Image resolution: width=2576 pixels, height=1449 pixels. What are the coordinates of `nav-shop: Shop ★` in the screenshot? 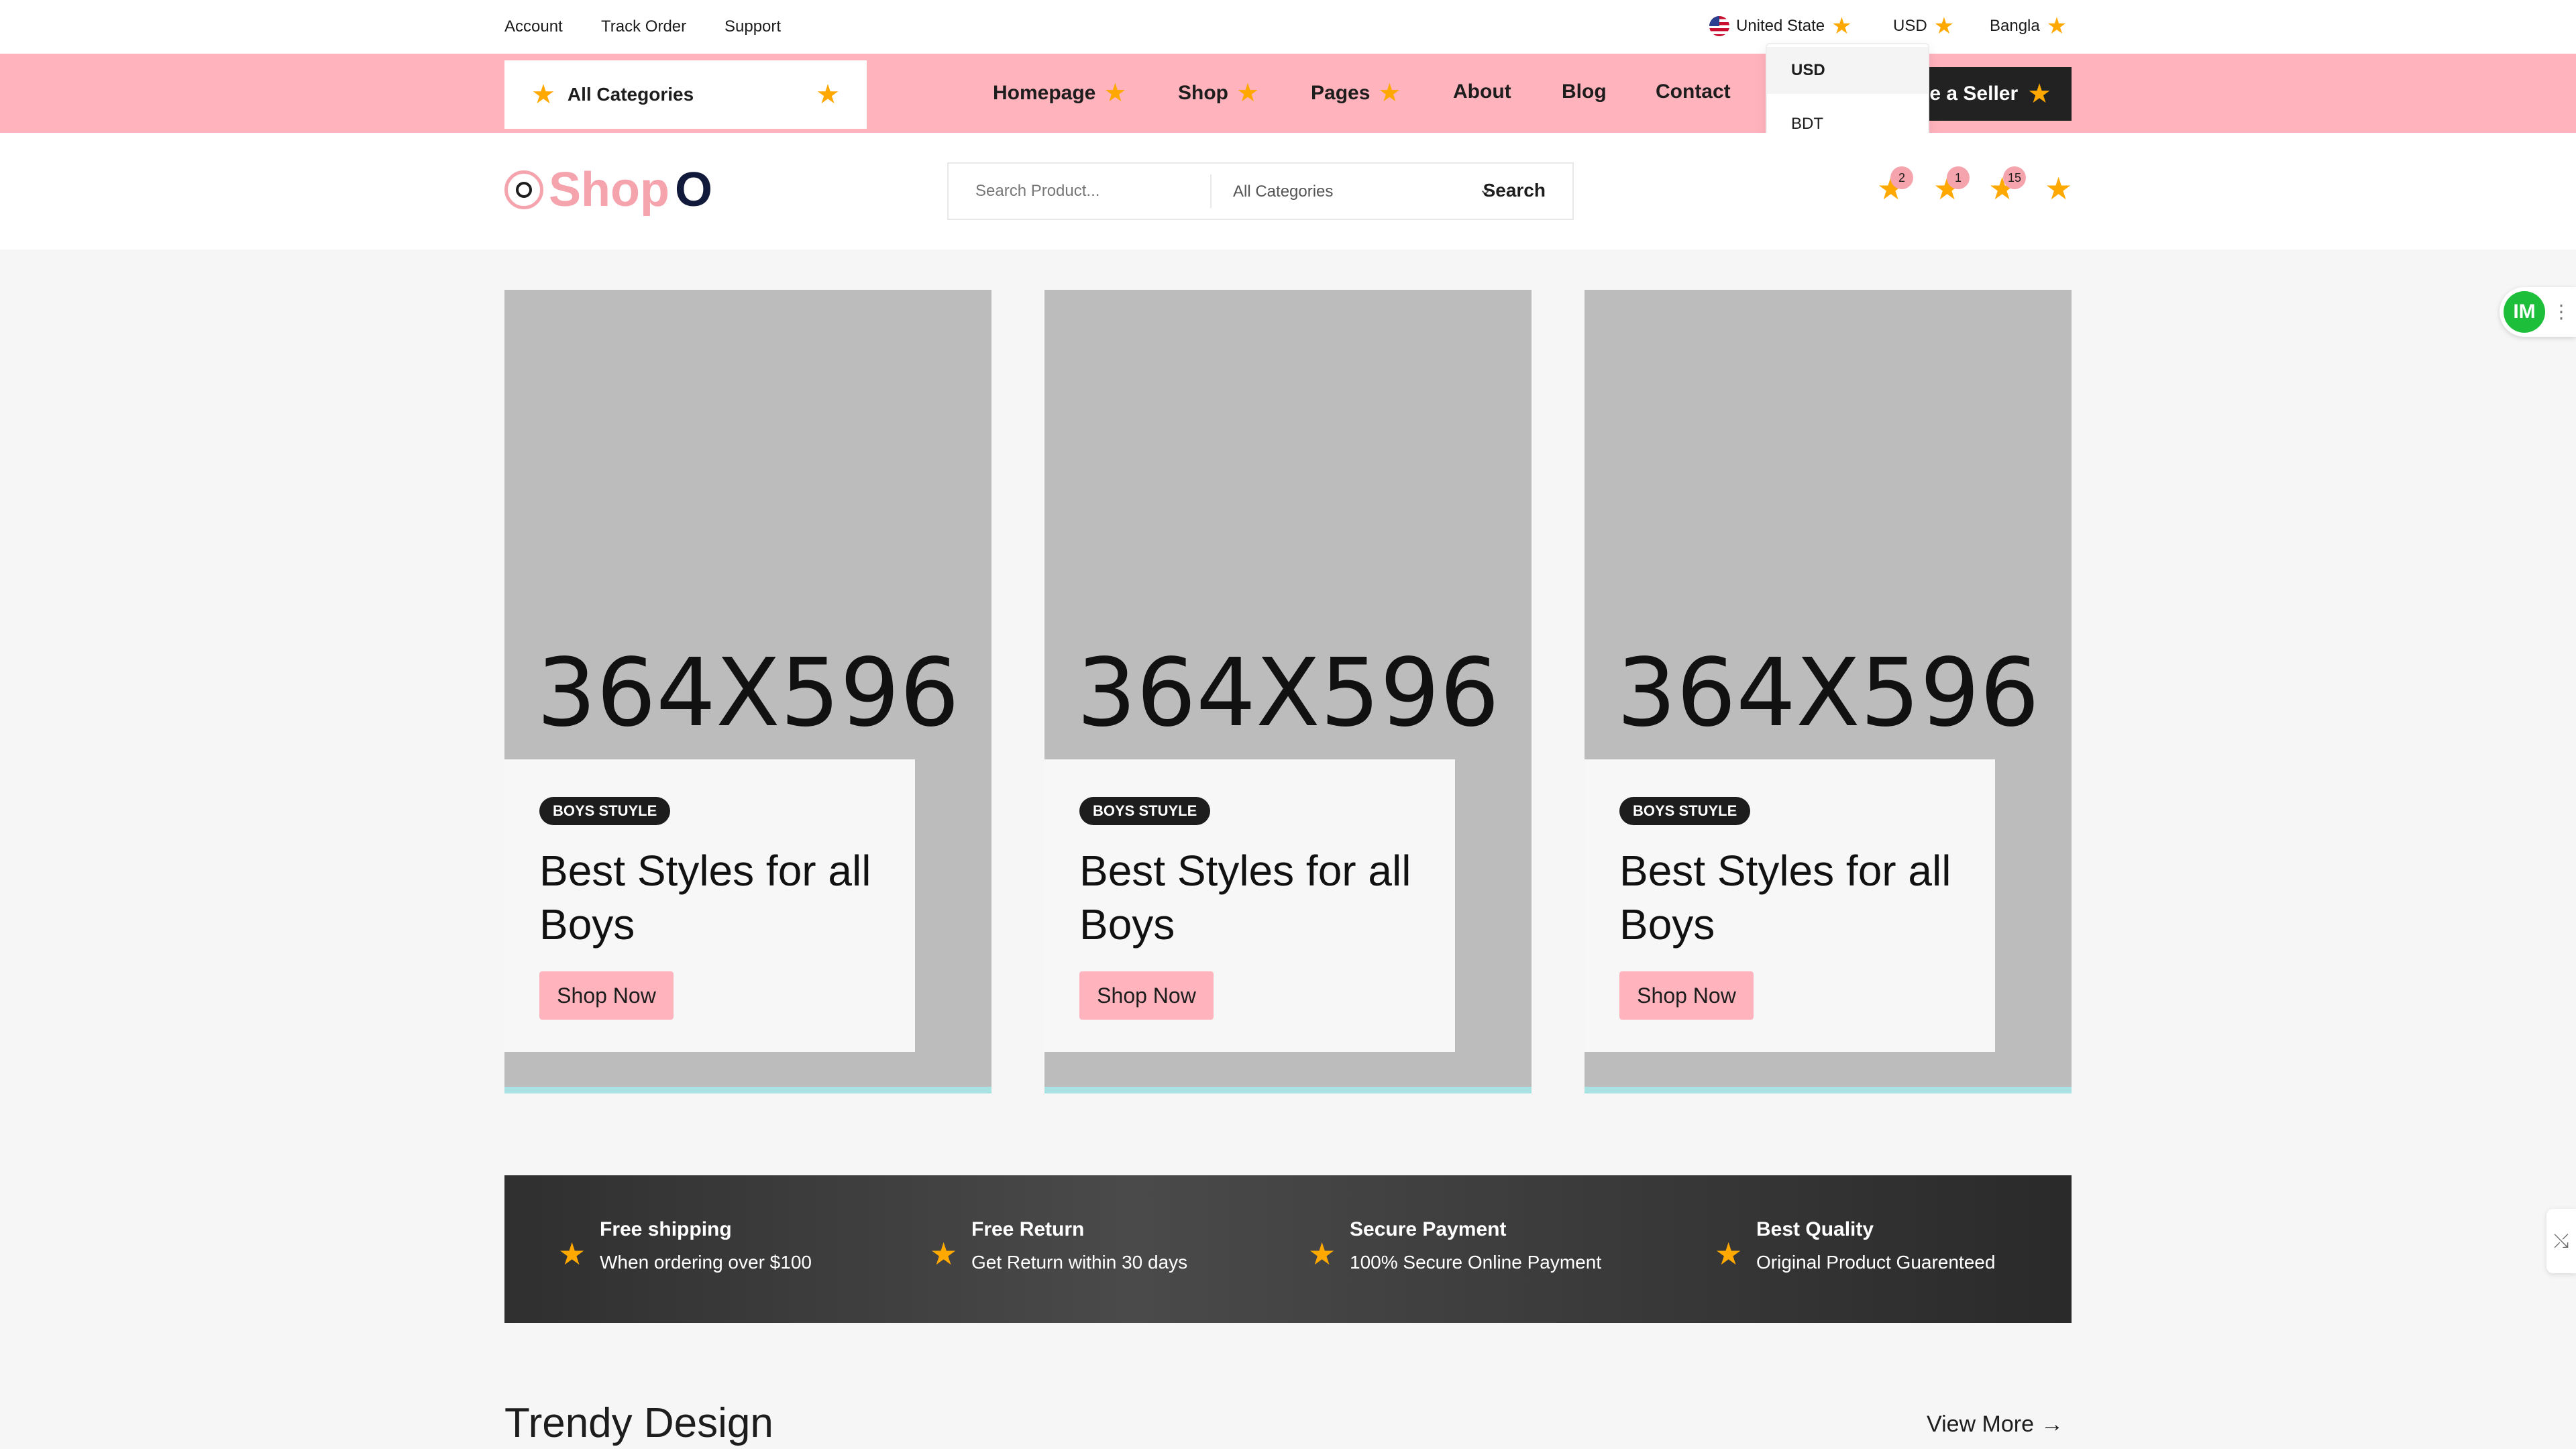 It's located at (1218, 93).